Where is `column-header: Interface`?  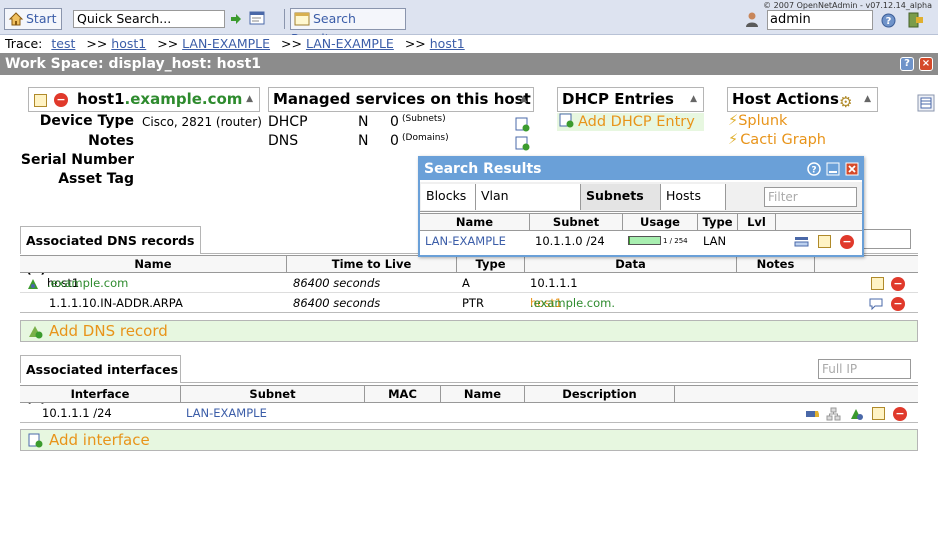
column-header: Interface is located at coordinates (100, 394).